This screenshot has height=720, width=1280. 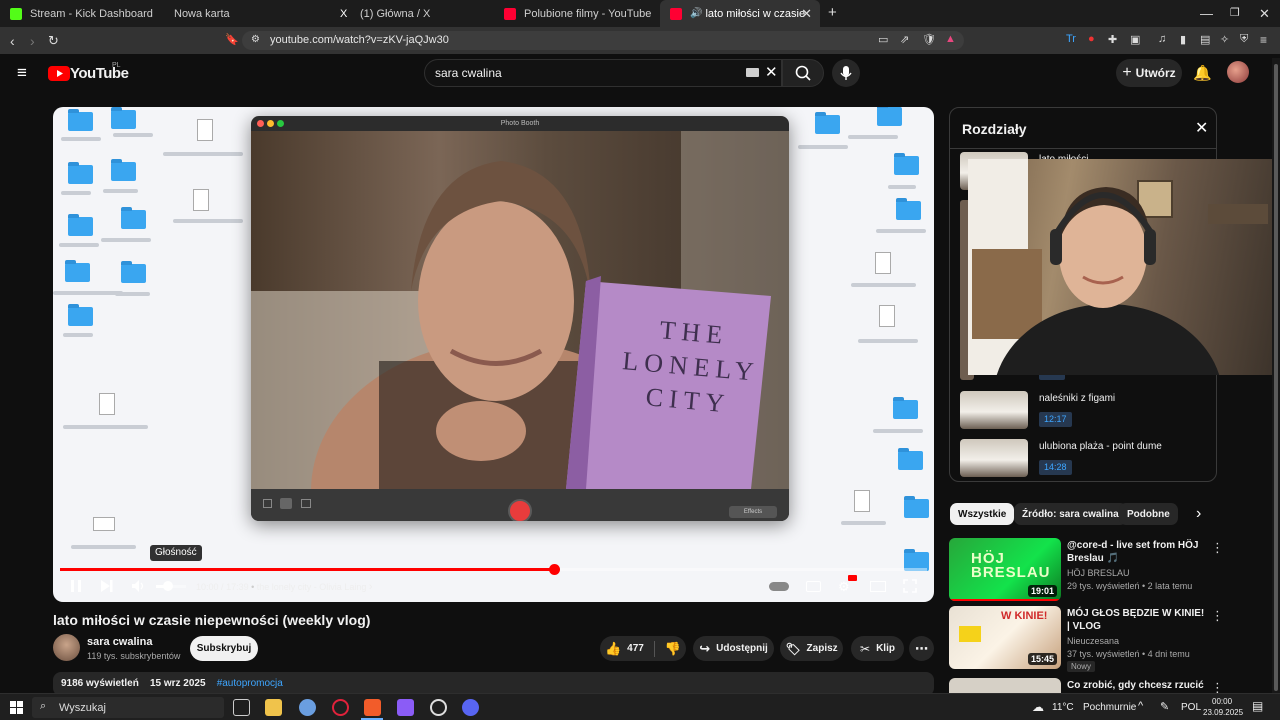 What do you see at coordinates (247, 13) in the screenshot?
I see `tab-new-tab: Nowa karta` at bounding box center [247, 13].